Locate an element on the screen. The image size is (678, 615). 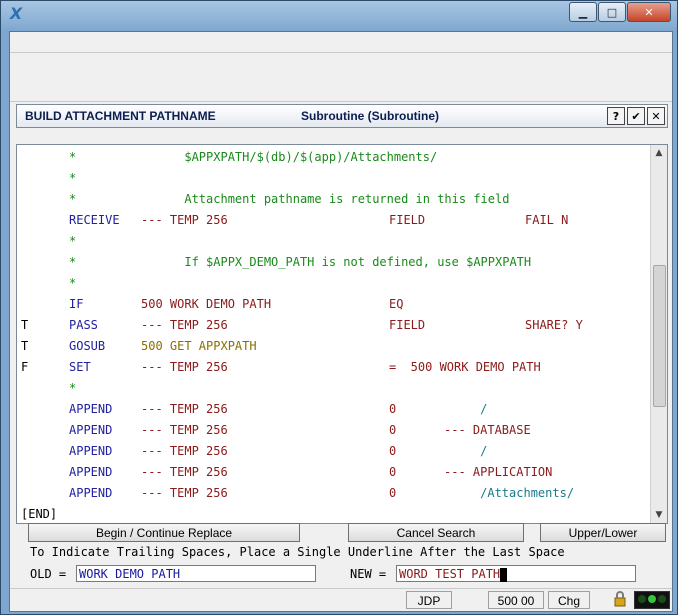
line-extra: SHARE? Y is located at coordinates (554, 325).